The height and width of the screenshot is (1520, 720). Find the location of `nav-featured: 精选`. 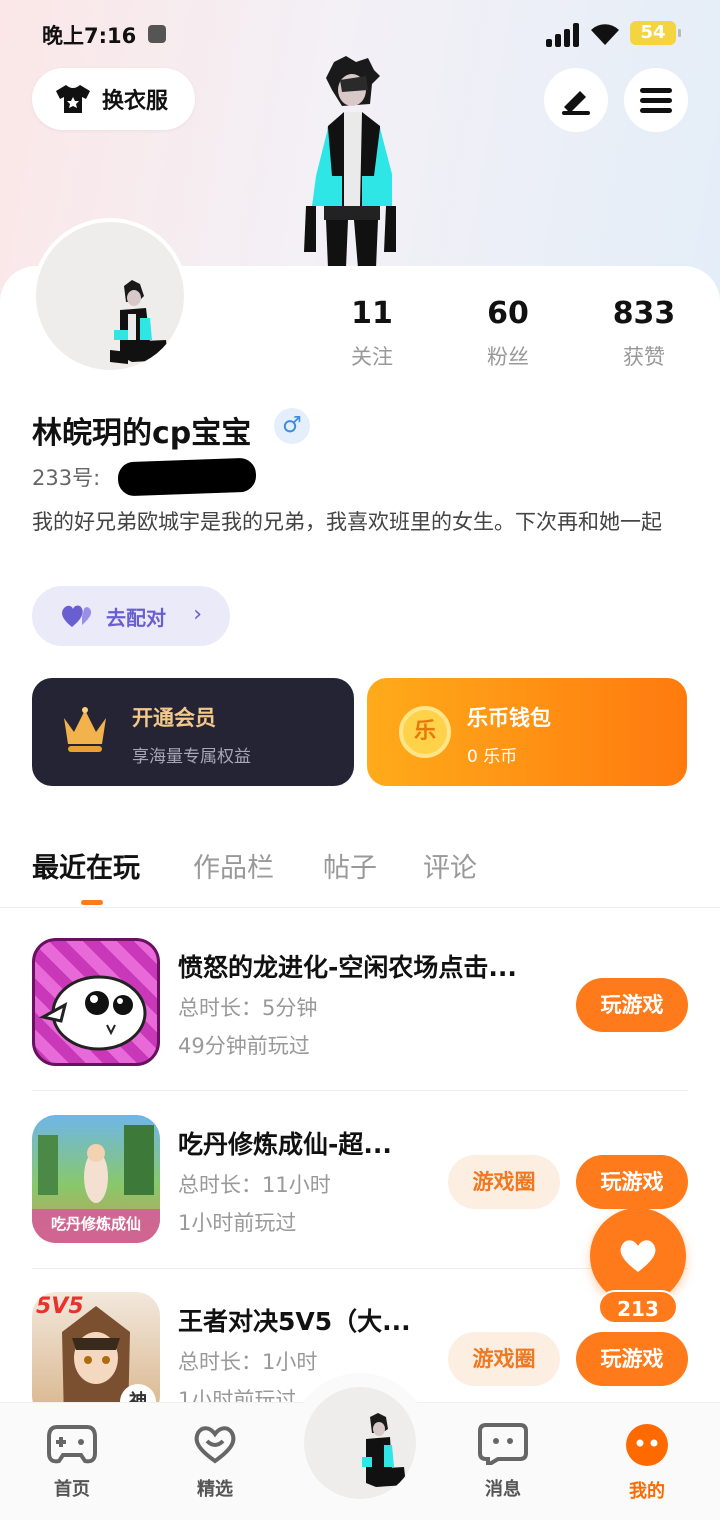

nav-featured: 精选 is located at coordinates (215, 1462).